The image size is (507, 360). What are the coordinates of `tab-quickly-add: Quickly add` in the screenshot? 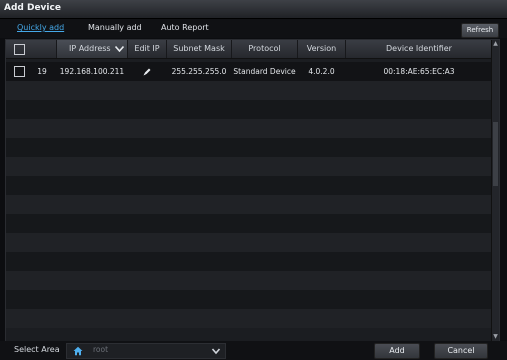 It's located at (40, 27).